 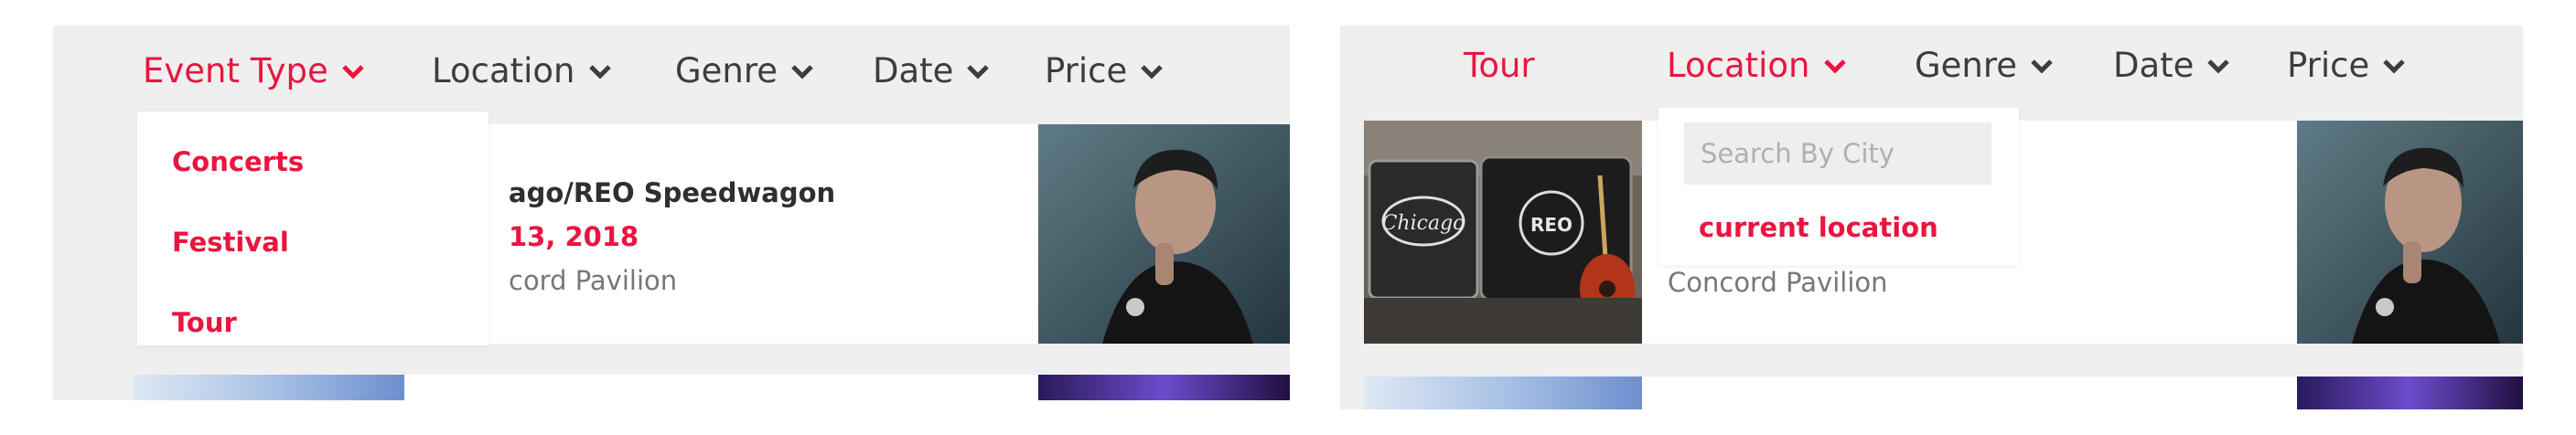 I want to click on filter-event-type: Tour, so click(x=1499, y=65).